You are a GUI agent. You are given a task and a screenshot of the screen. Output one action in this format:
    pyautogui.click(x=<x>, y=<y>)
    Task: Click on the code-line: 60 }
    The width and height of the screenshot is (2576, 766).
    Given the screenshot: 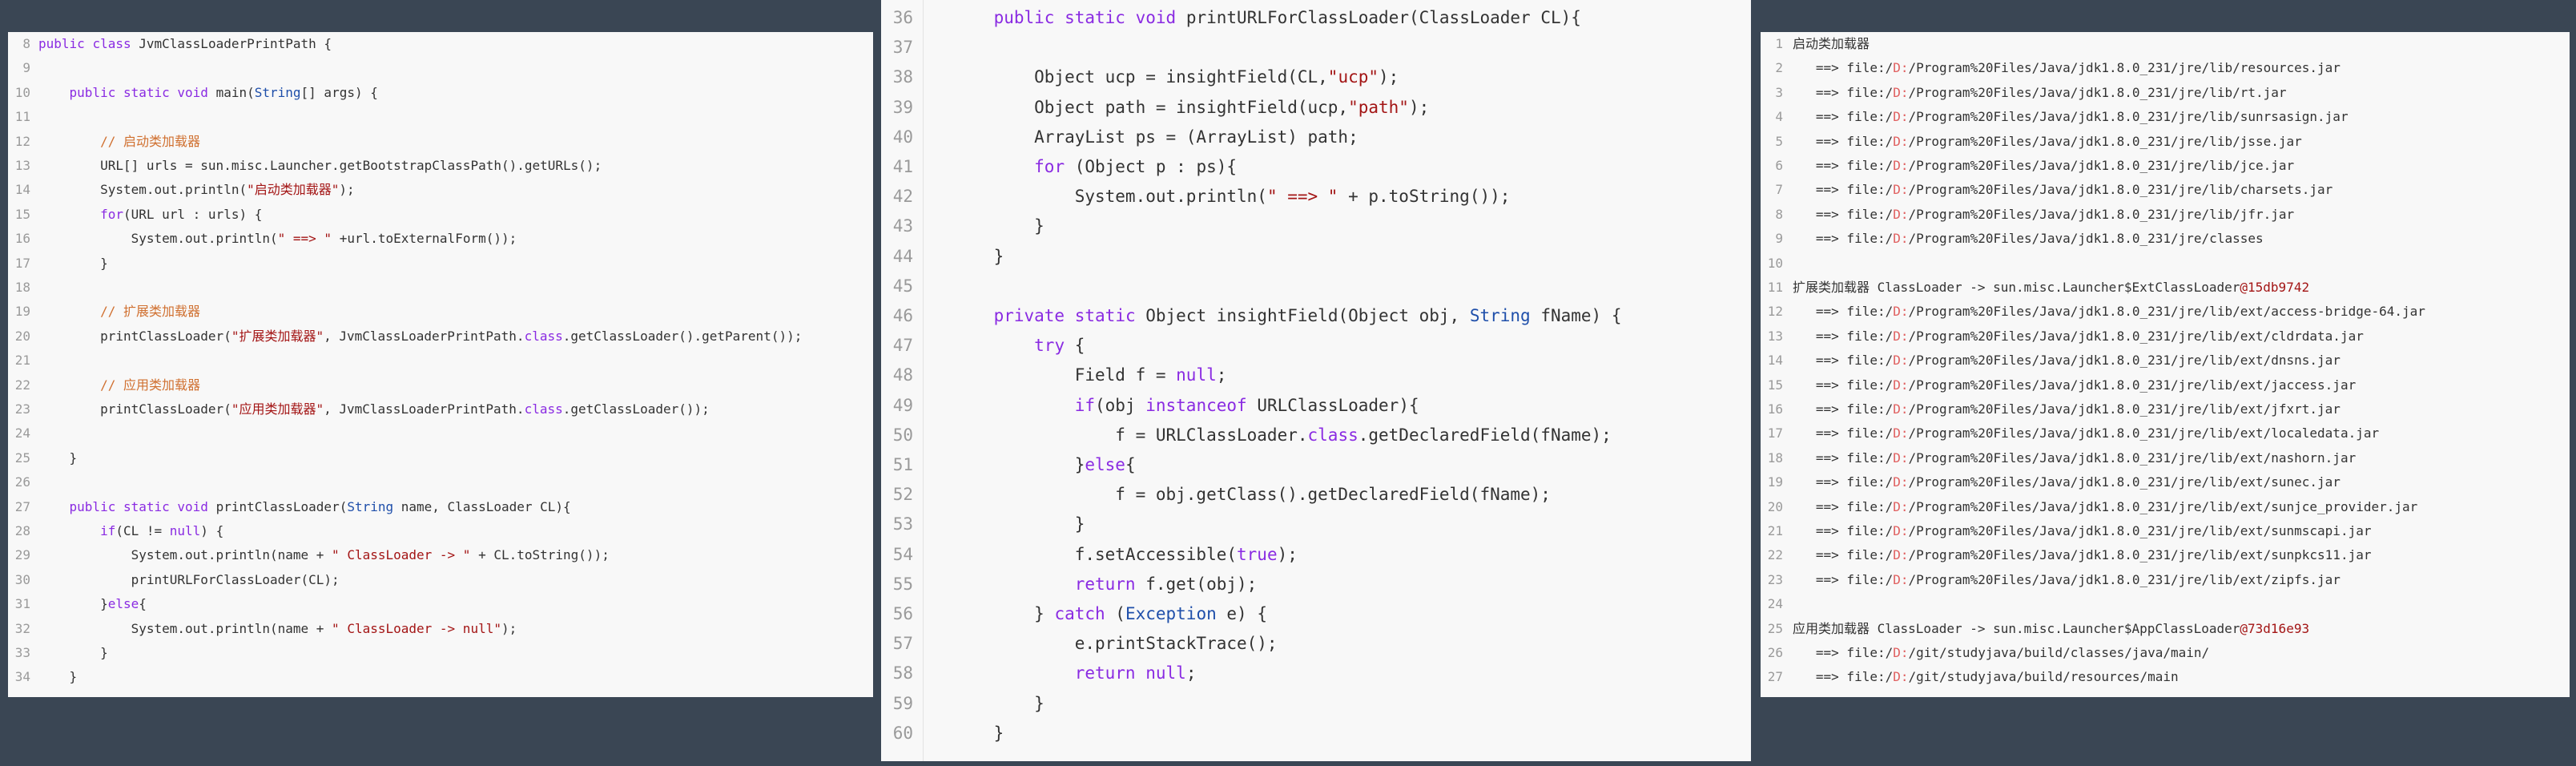 What is the action you would take?
    pyautogui.click(x=1316, y=733)
    